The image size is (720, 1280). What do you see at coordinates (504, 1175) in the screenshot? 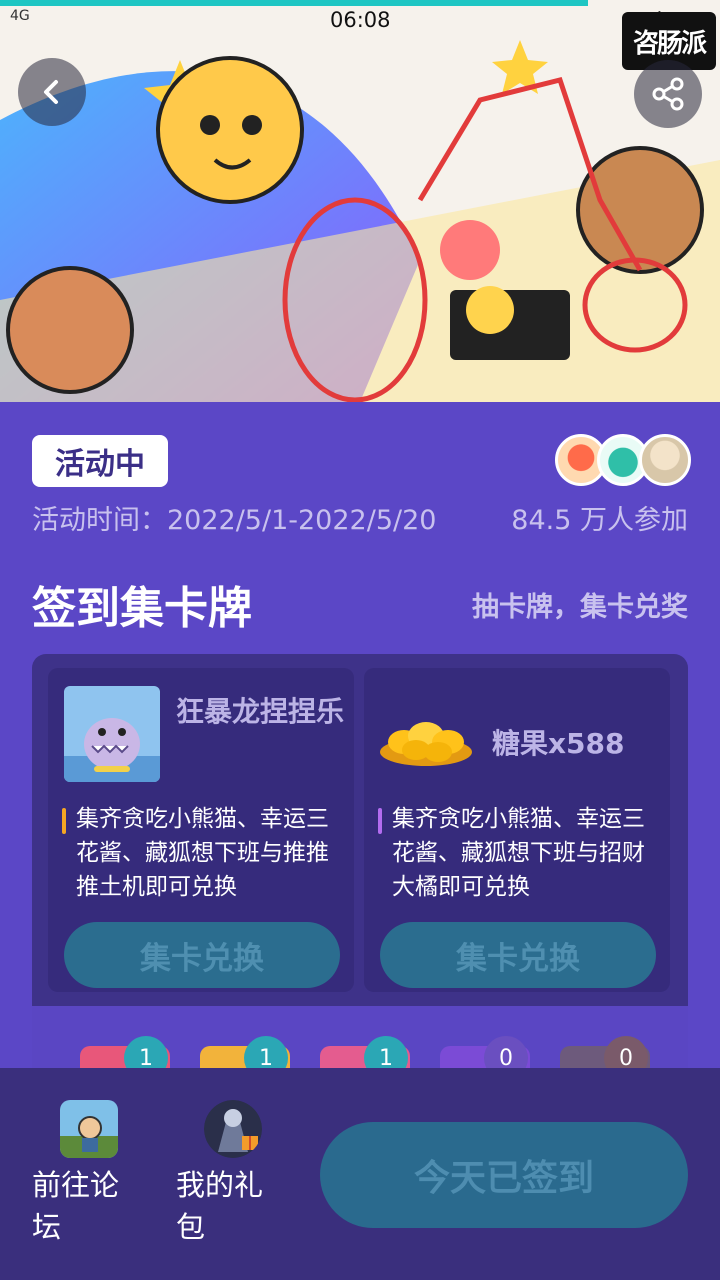
I see `checkin-button: 今天已签到` at bounding box center [504, 1175].